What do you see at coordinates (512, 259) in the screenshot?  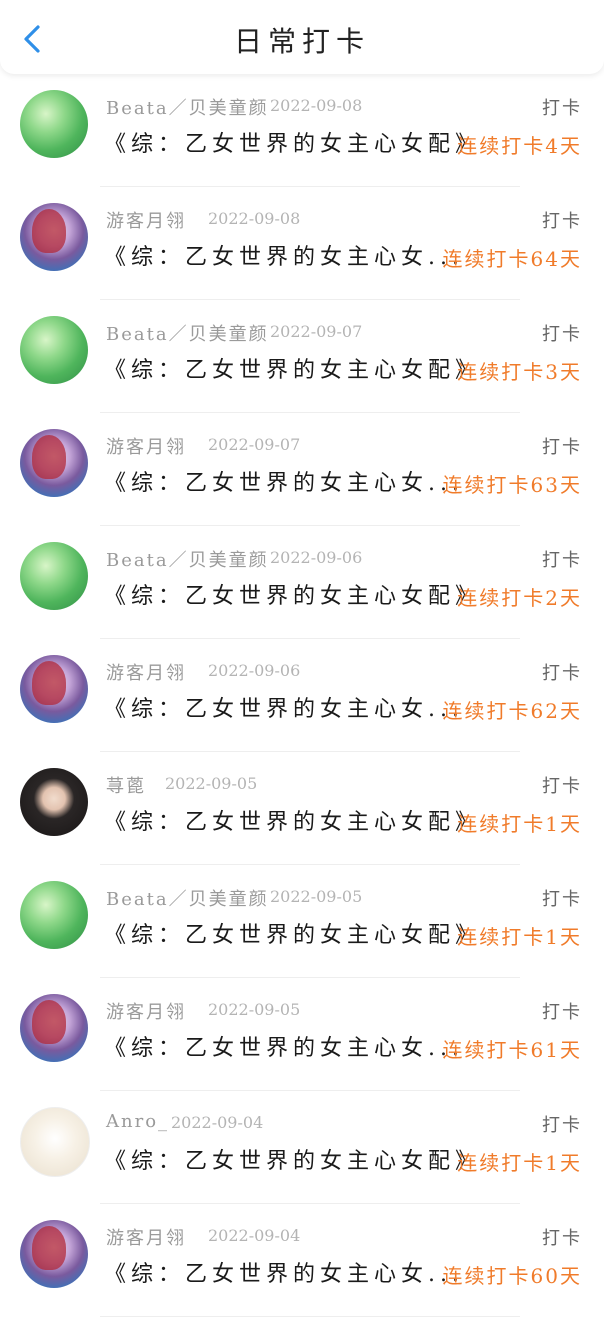 I see `streak-count: 连续打卡64天` at bounding box center [512, 259].